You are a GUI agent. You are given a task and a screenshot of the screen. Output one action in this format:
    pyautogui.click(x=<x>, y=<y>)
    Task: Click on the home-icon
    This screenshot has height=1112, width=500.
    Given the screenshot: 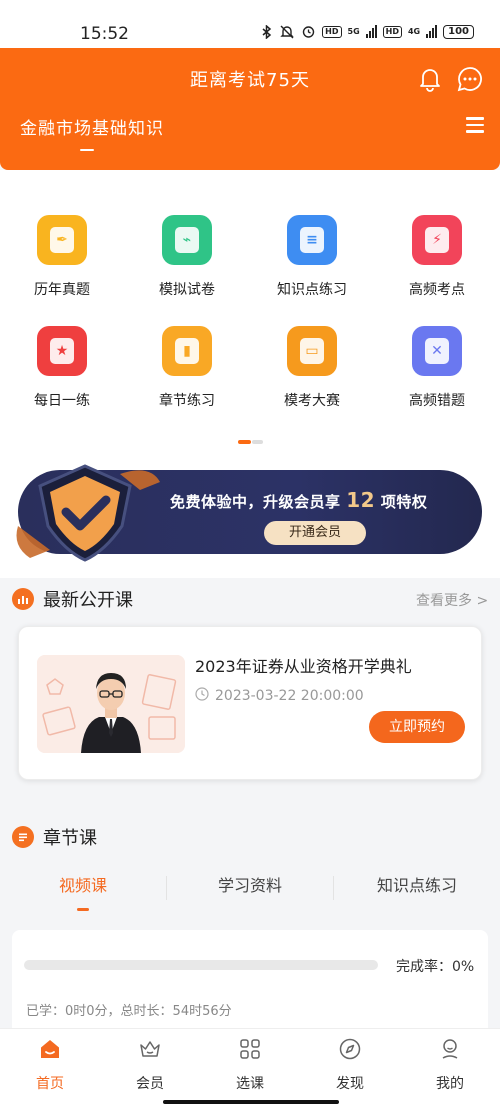 What is the action you would take?
    pyautogui.click(x=50, y=1049)
    